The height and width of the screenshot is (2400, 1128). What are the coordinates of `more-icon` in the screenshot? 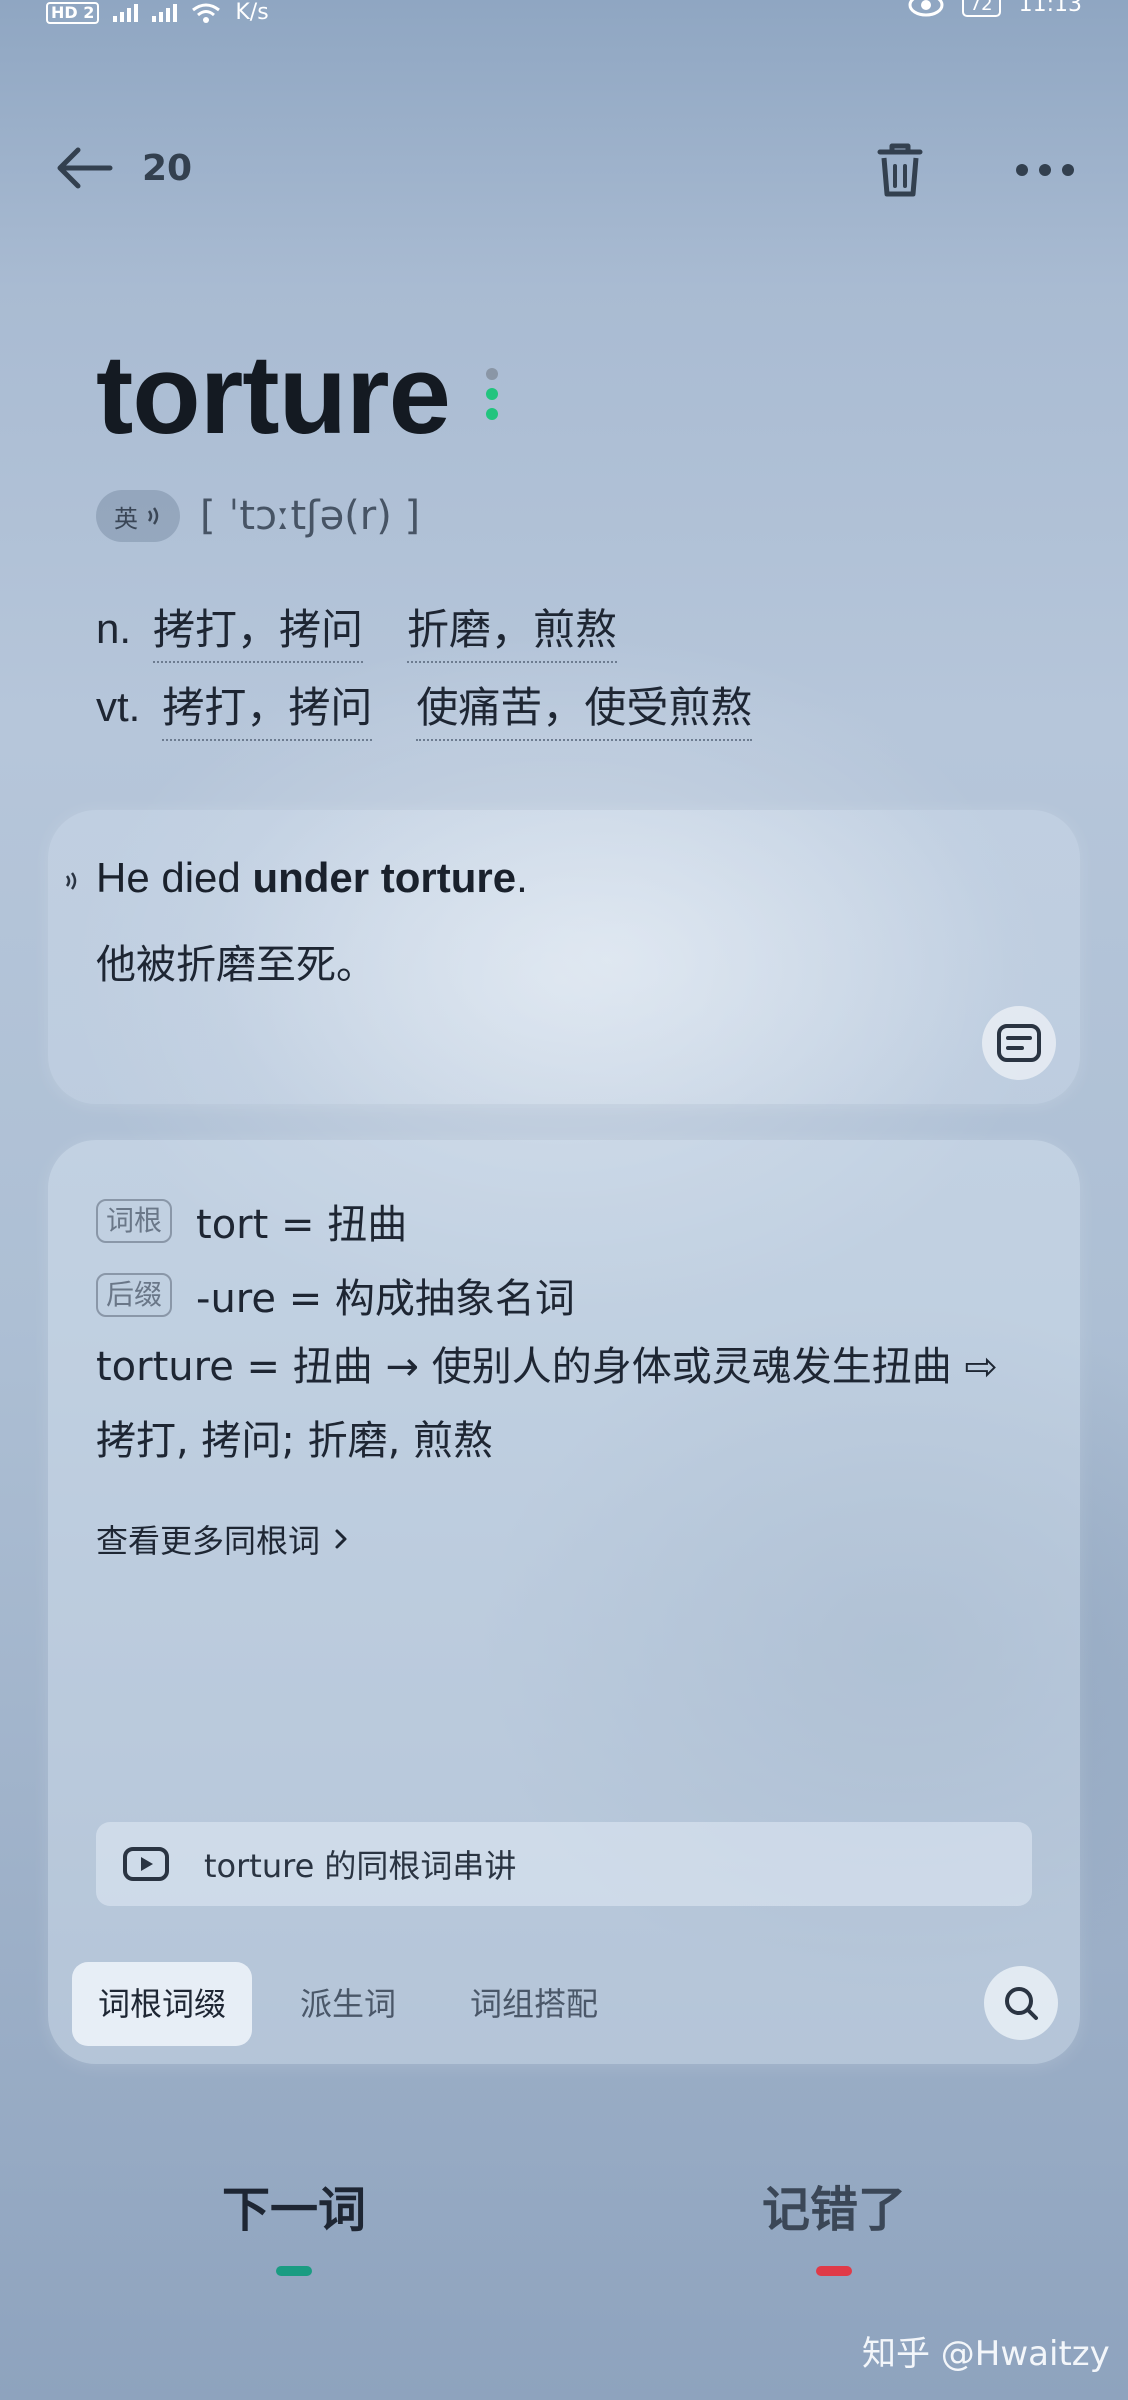 It's located at (1045, 170).